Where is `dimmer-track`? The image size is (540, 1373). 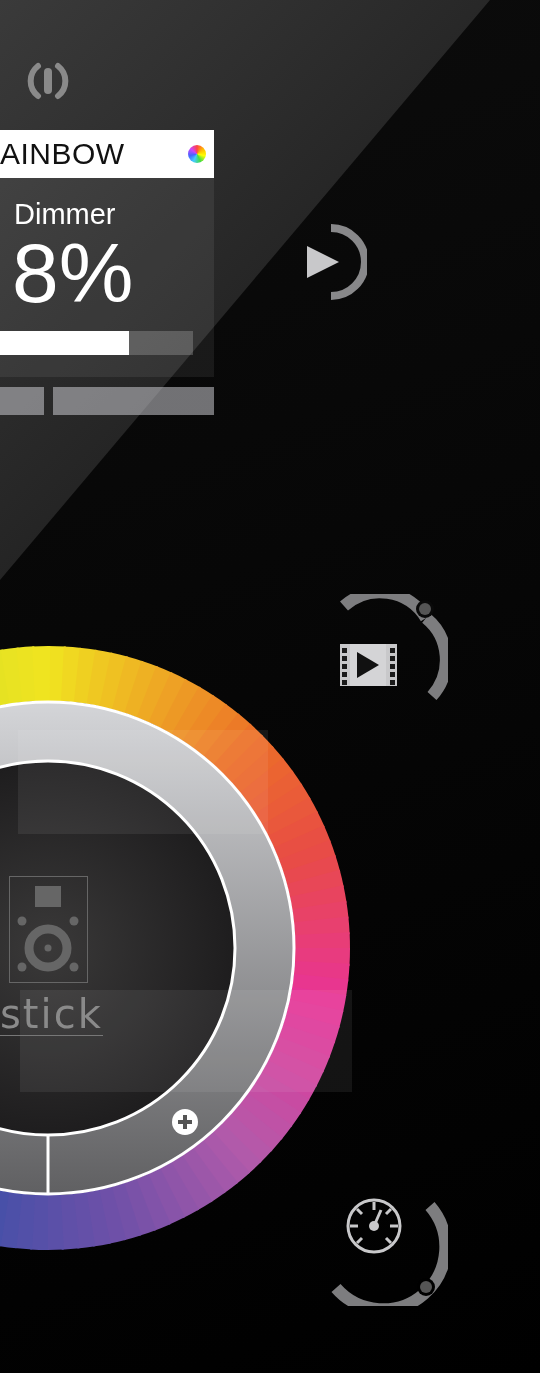
dimmer-track is located at coordinates (96, 343).